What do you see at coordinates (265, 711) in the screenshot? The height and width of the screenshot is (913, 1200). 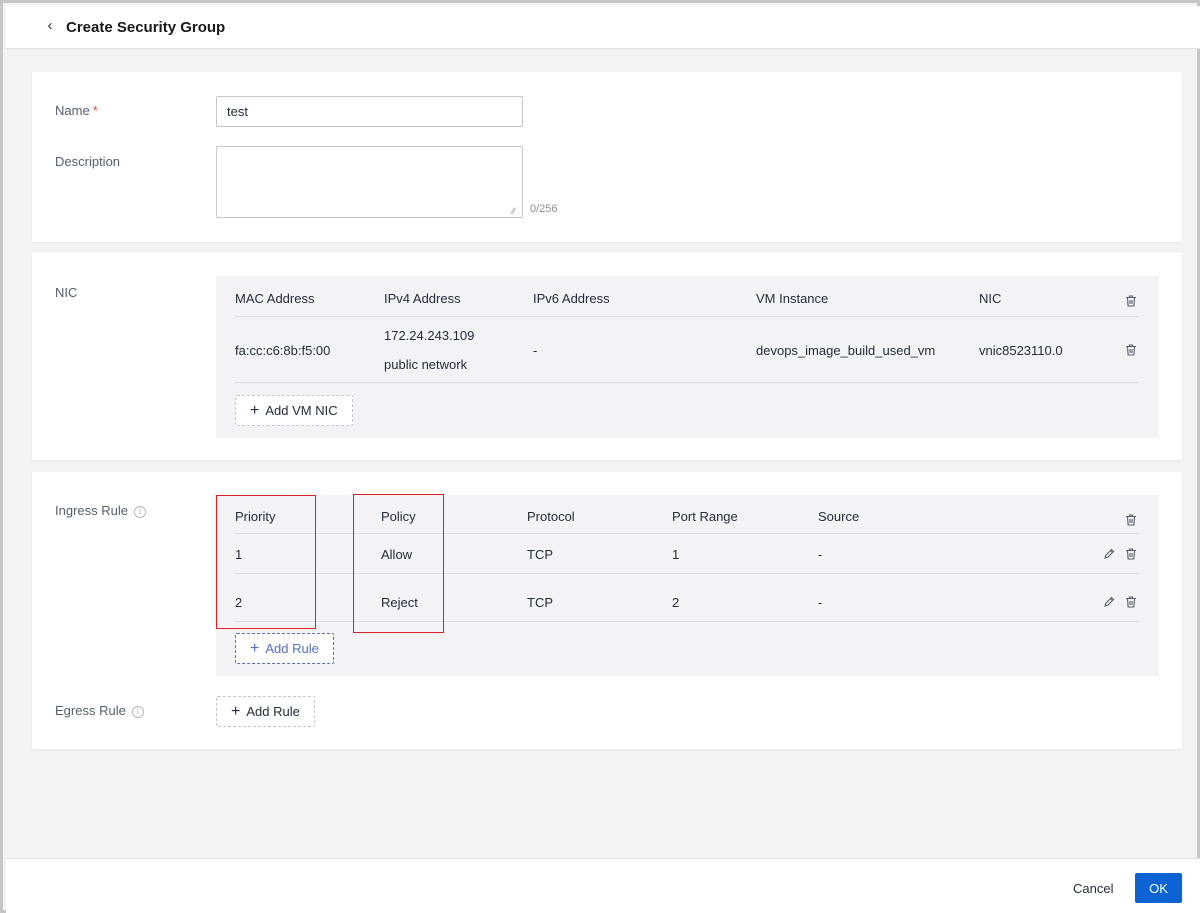 I see `add-egress-rule-button: + Add Rule` at bounding box center [265, 711].